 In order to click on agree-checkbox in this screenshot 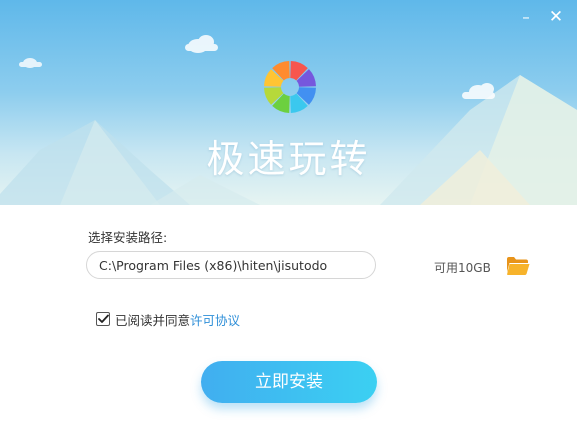, I will do `click(103, 319)`.